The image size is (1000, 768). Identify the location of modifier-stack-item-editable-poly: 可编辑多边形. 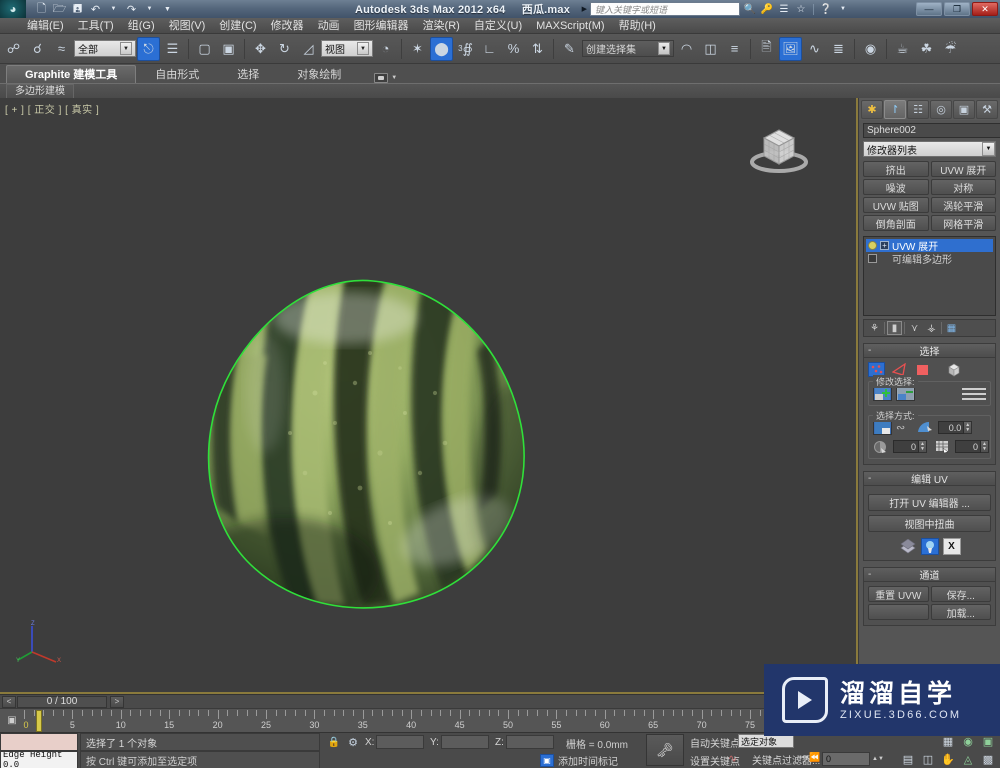
(929, 259).